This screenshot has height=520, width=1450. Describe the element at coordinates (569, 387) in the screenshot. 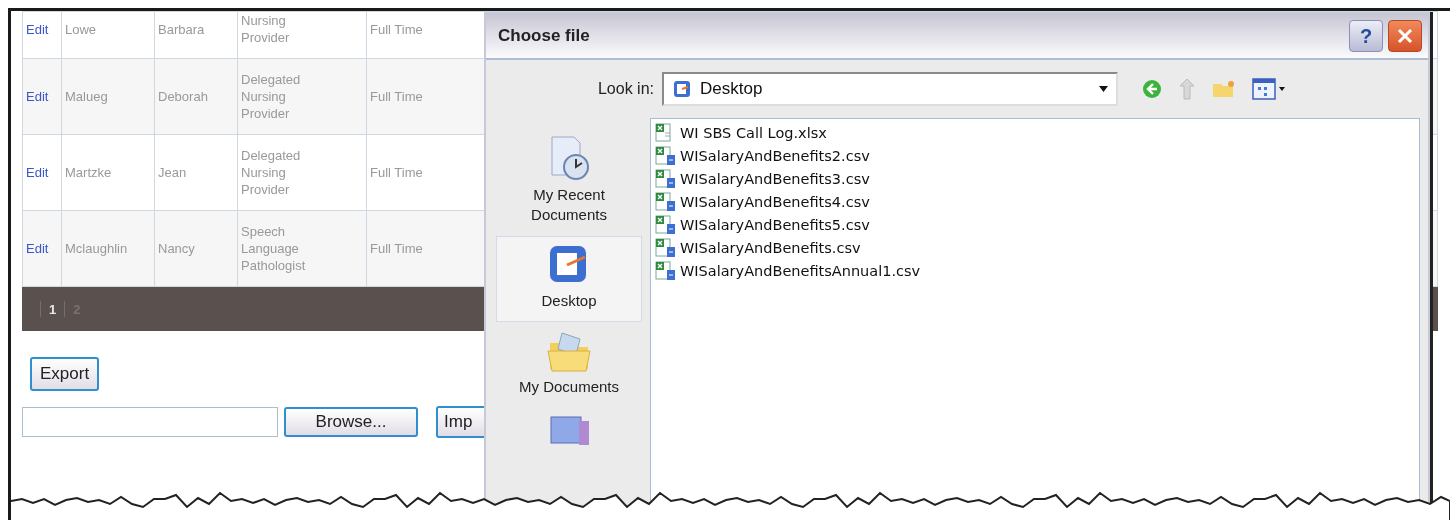

I see `place-label: My Documents` at that location.